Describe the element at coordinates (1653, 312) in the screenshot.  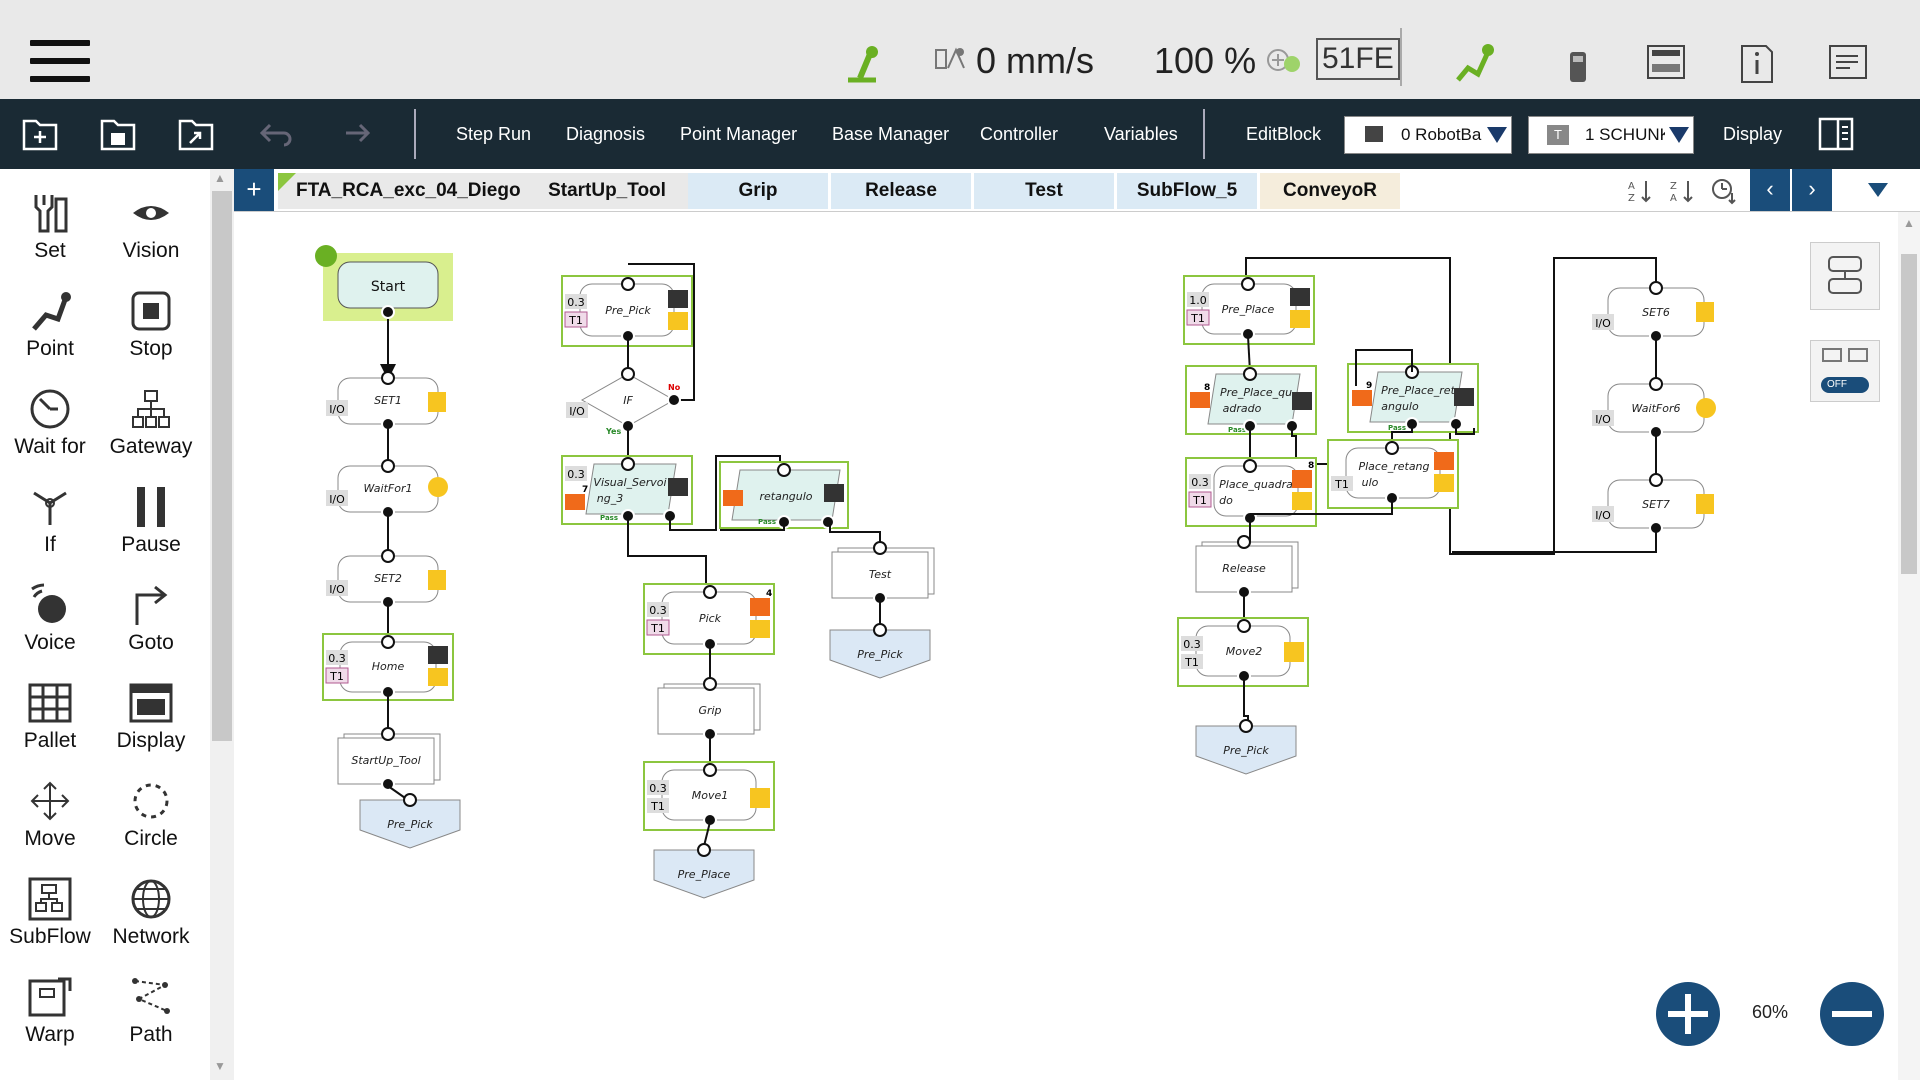
I see `node-set6: SET6 I/O` at that location.